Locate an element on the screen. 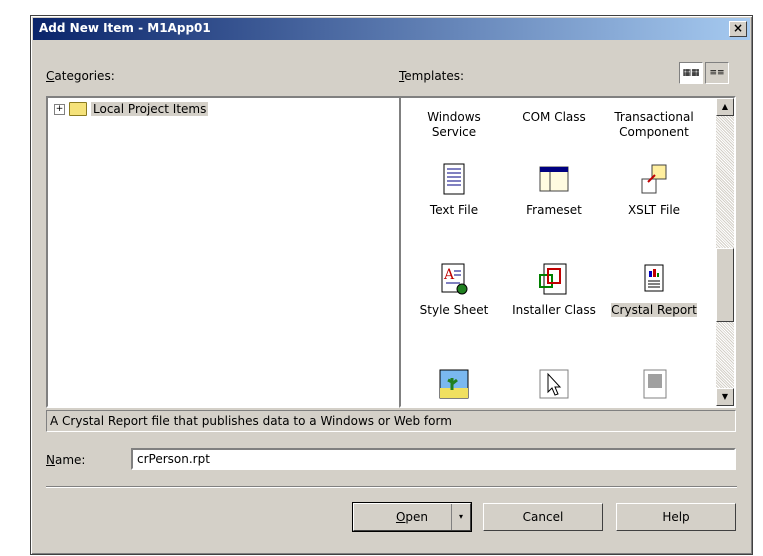 This screenshot has width=763, height=556. template-label: Transactional Component is located at coordinates (654, 124).